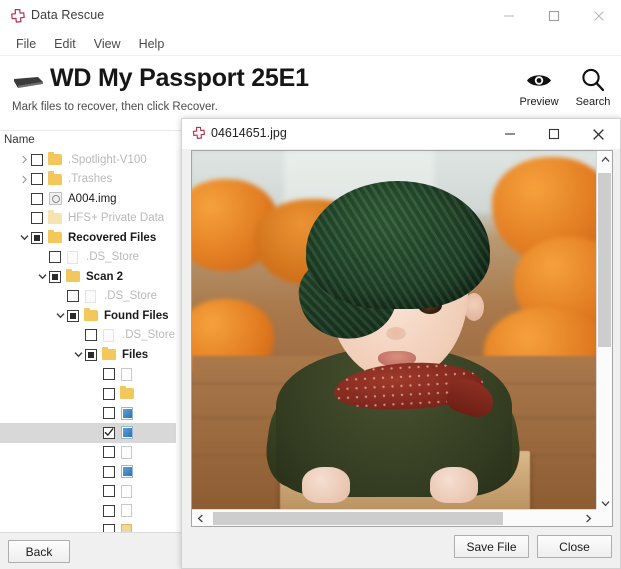 The image size is (621, 569). What do you see at coordinates (326, 485) in the screenshot?
I see `baby-hand-left` at bounding box center [326, 485].